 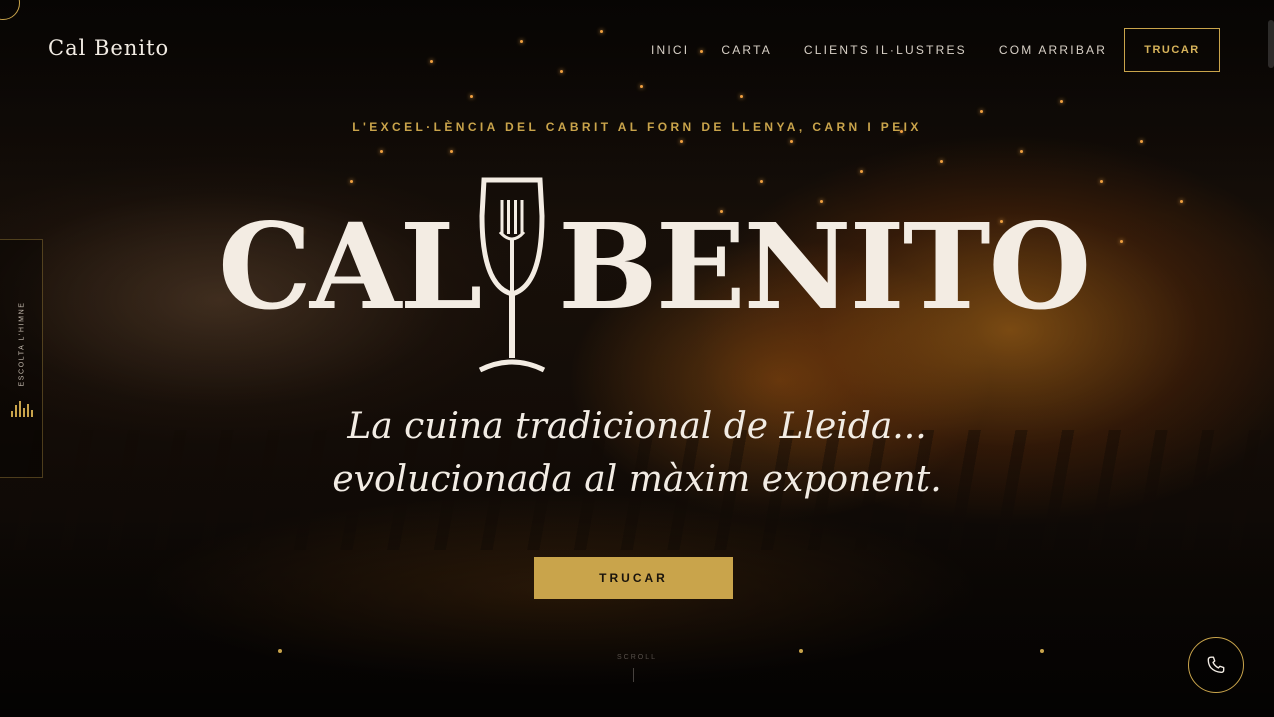 I want to click on phone-icon, so click(x=1216, y=665).